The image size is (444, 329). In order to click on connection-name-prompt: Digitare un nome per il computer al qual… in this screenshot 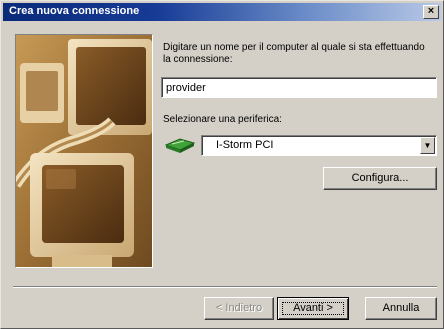, I will do `click(294, 53)`.